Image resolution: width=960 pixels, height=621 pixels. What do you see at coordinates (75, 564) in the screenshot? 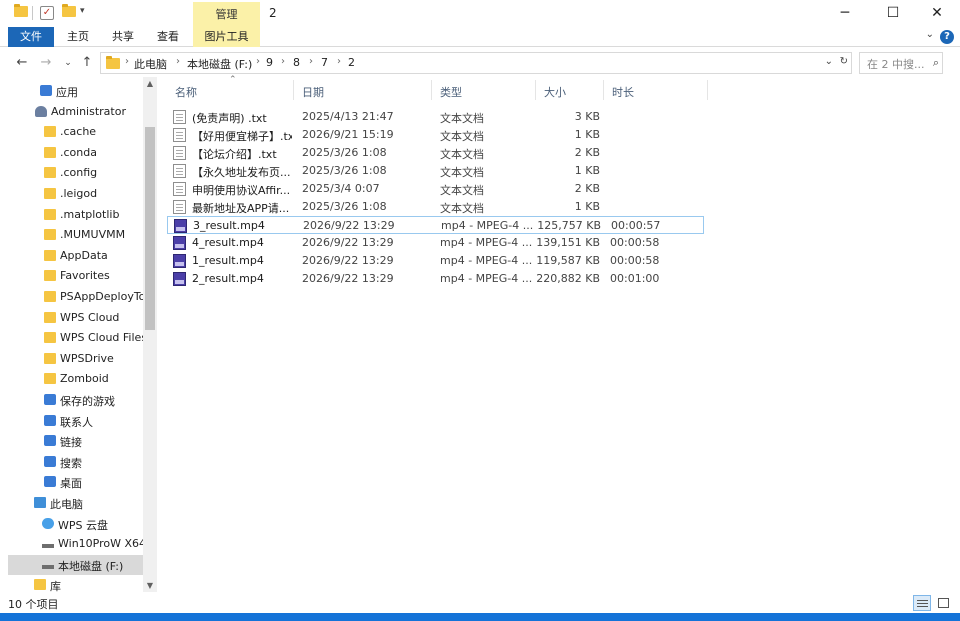
I see `sidebar-item: 本地磁盘 (F:)` at bounding box center [75, 564].